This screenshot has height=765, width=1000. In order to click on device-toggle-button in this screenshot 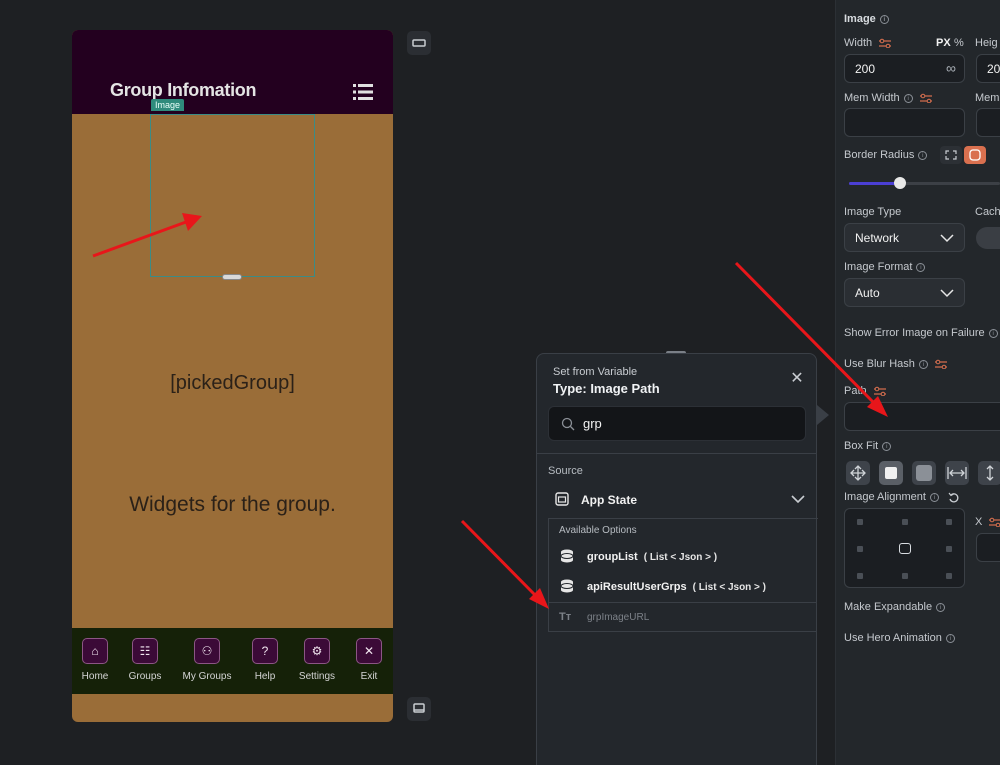, I will do `click(419, 43)`.